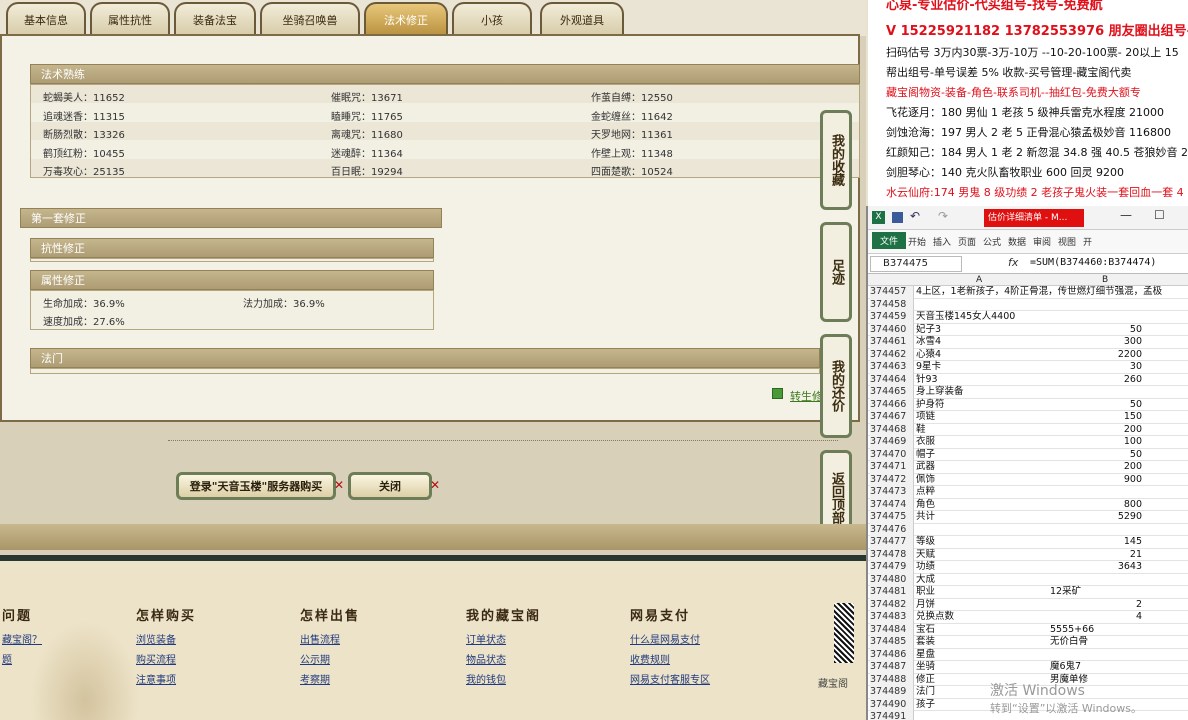  I want to click on ribbon-tab: 插入, so click(942, 241).